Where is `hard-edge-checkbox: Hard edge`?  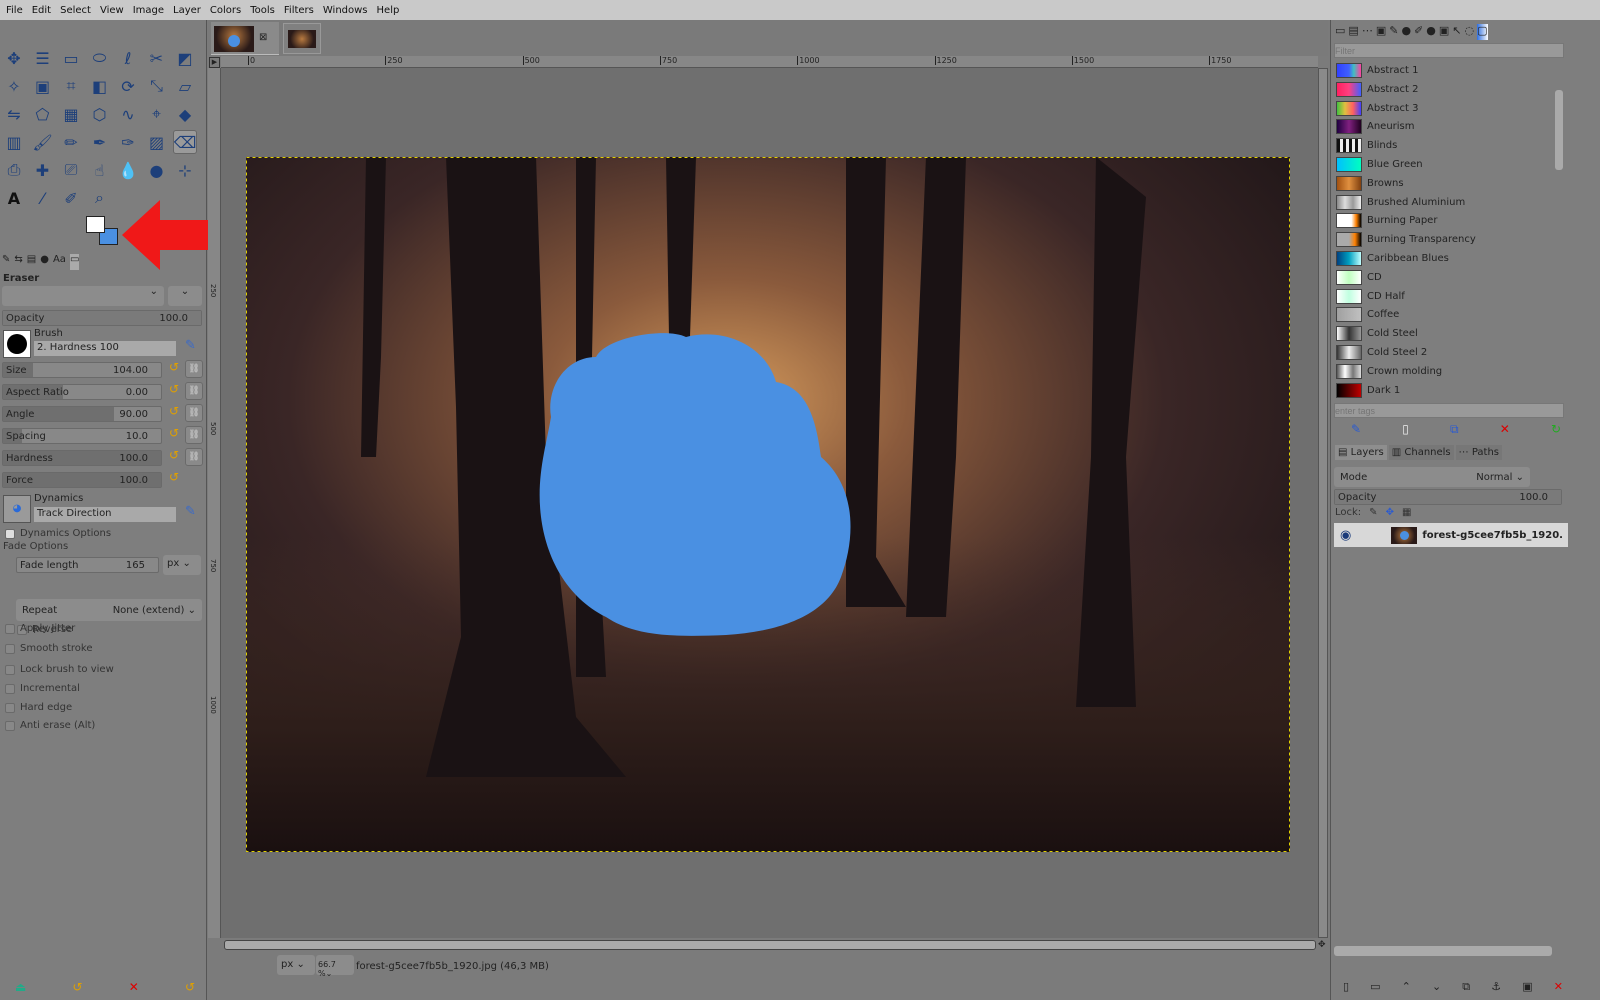 hard-edge-checkbox: Hard edge is located at coordinates (38, 707).